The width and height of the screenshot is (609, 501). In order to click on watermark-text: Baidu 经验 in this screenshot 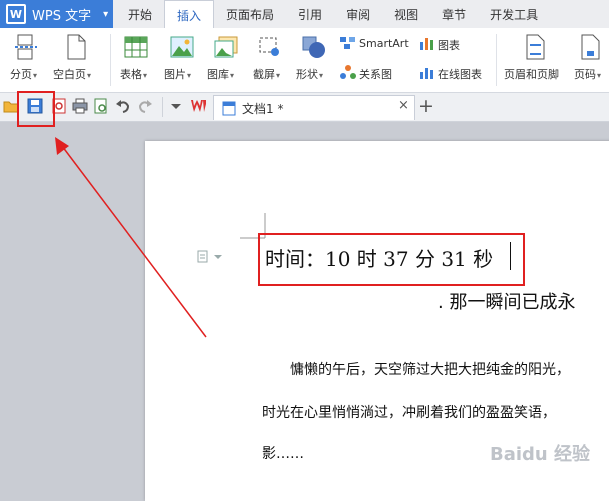, I will do `click(540, 454)`.